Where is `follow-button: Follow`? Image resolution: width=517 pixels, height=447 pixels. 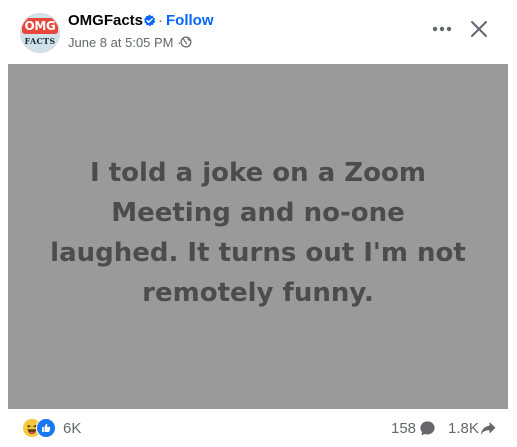 follow-button: Follow is located at coordinates (190, 20).